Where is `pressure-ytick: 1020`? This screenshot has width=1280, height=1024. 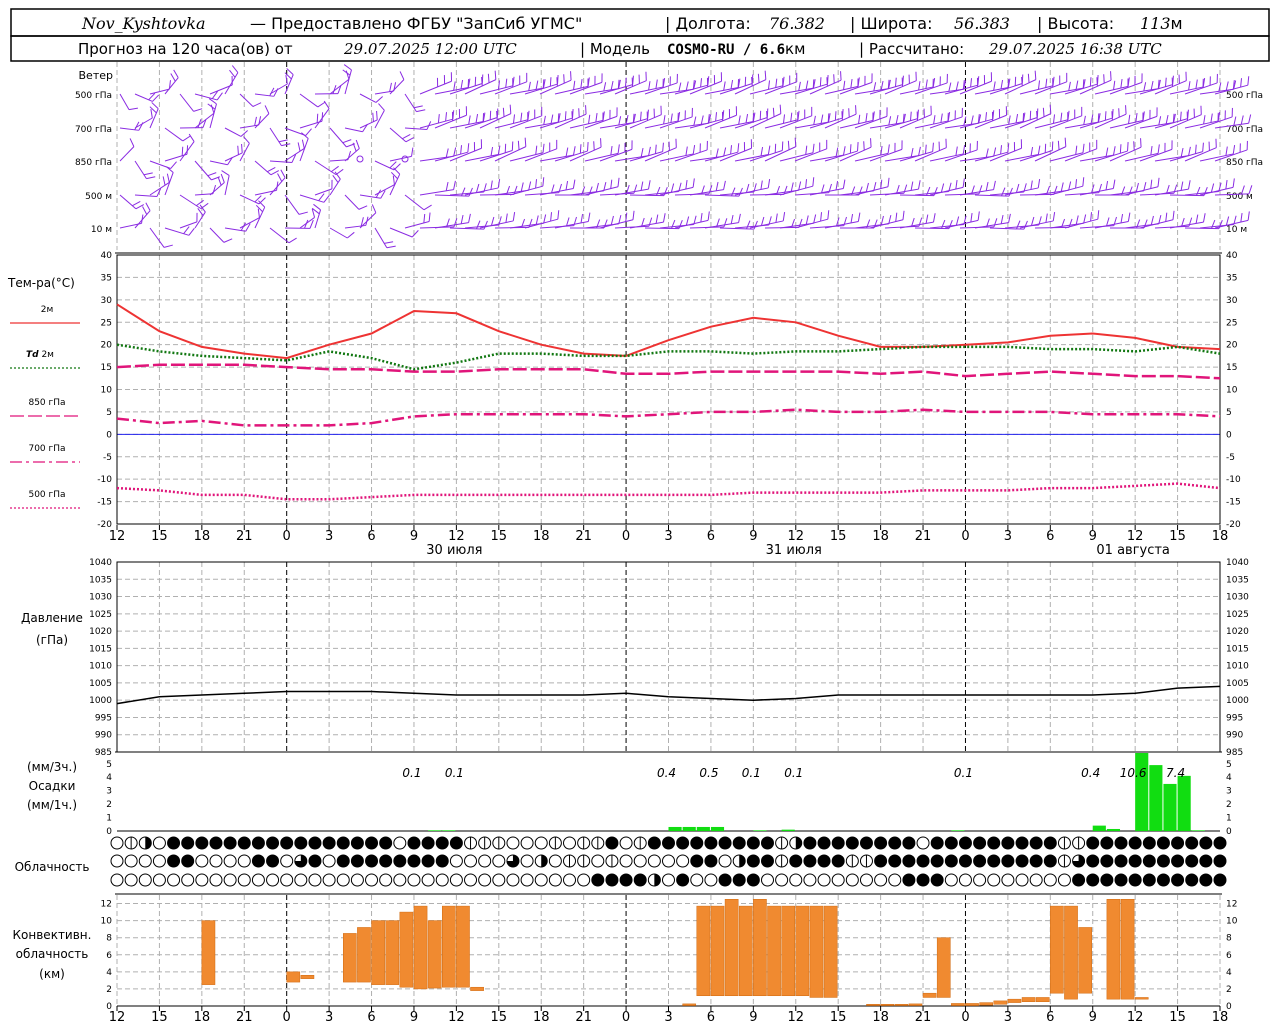 pressure-ytick: 1020 is located at coordinates (1237, 632).